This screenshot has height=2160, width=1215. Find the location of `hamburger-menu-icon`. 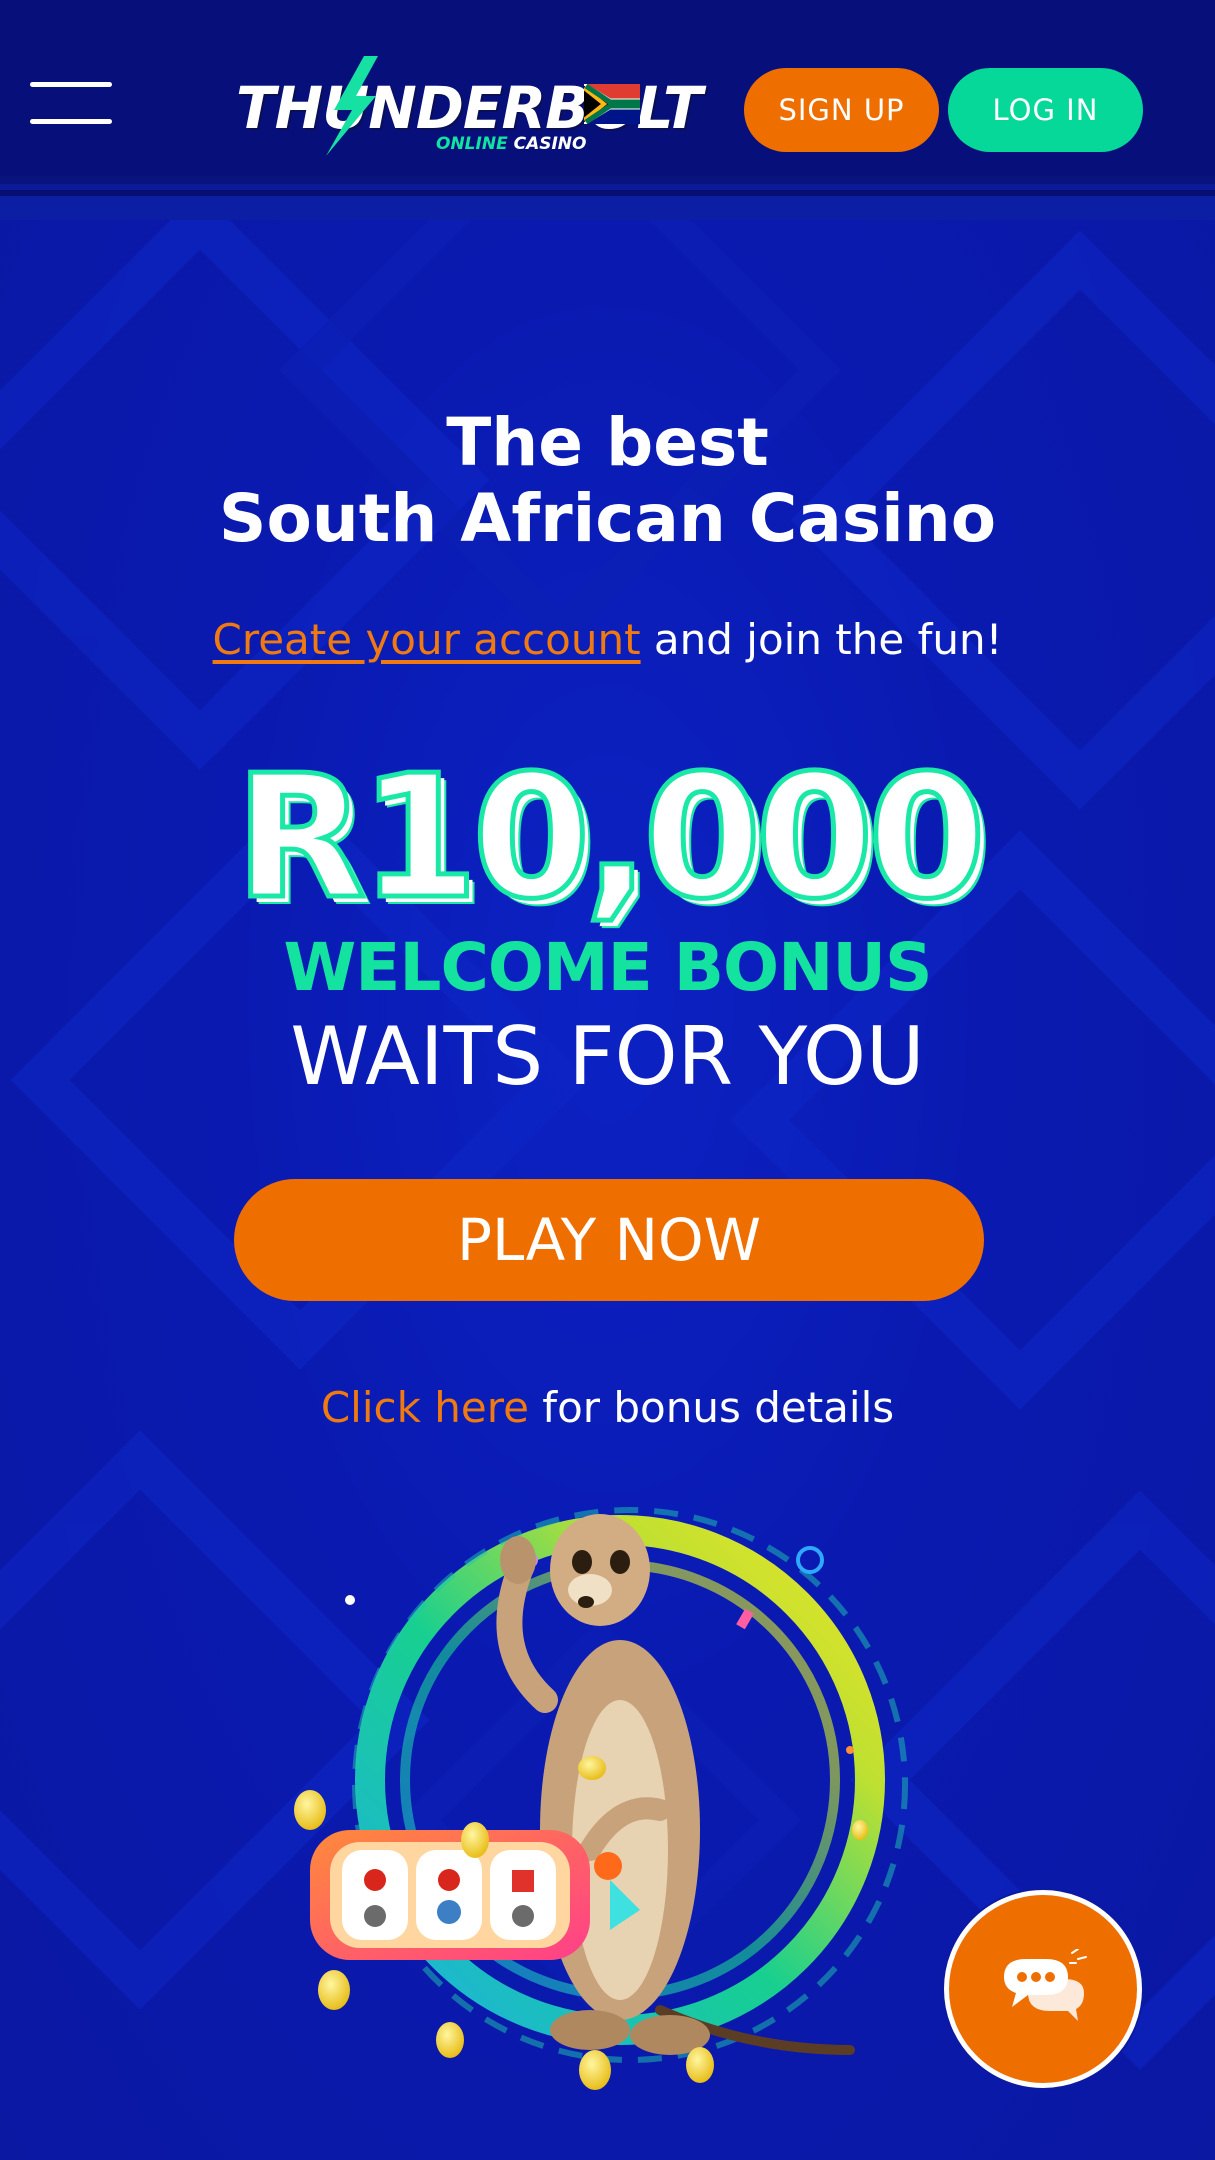

hamburger-menu-icon is located at coordinates (71, 104).